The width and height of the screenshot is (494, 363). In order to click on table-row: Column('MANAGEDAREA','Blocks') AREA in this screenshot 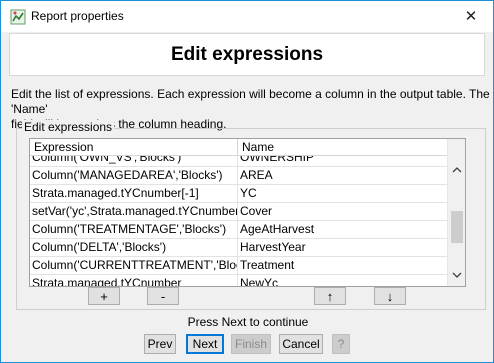, I will do `click(239, 176)`.